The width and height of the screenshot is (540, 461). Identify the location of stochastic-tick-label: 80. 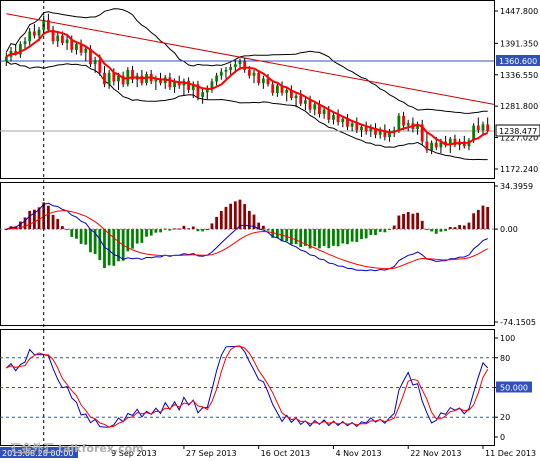
(505, 358).